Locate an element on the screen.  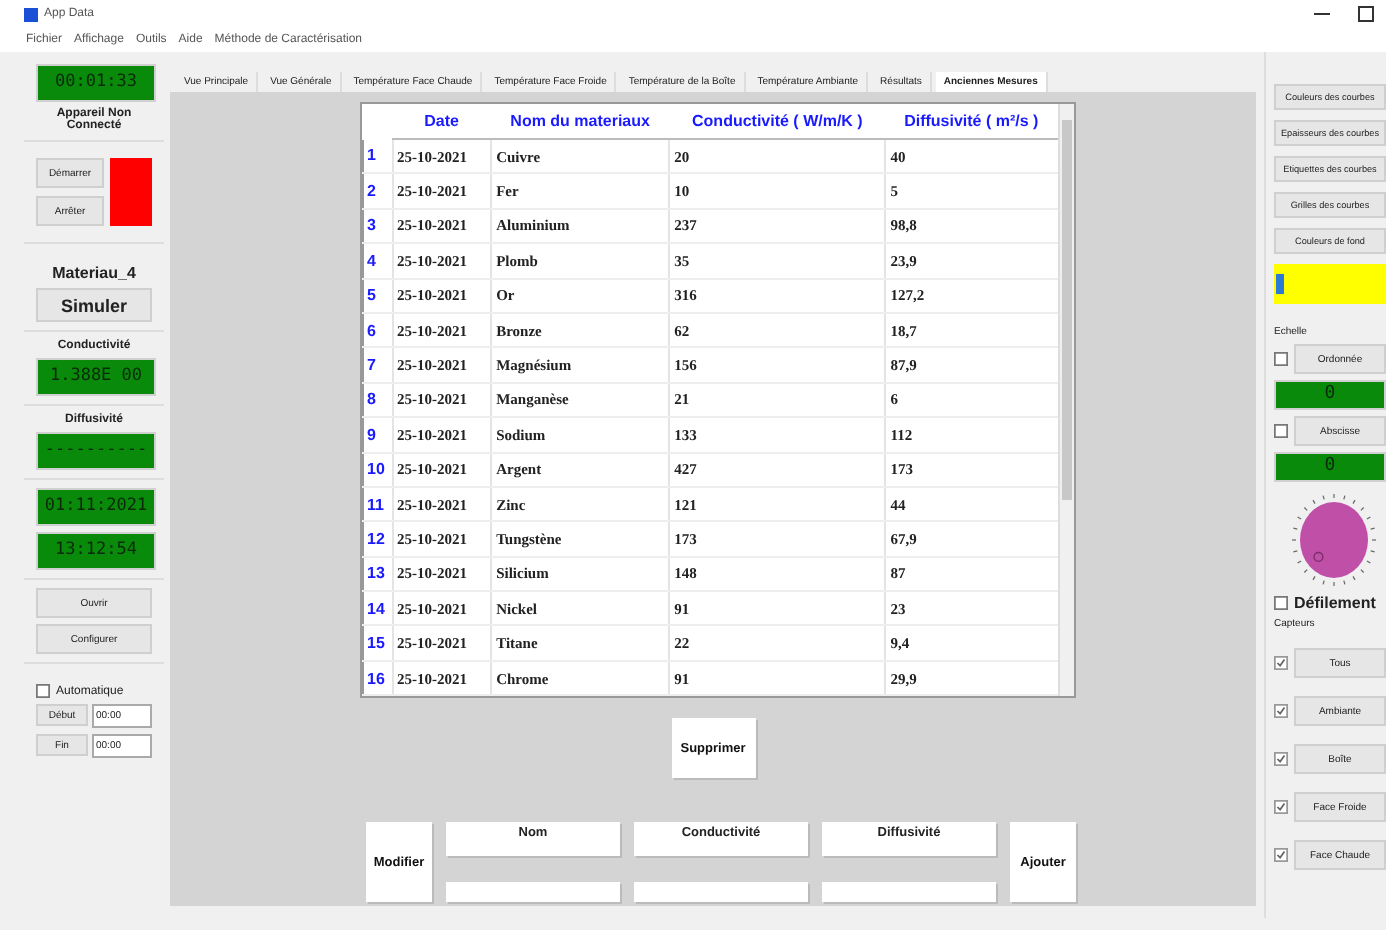
row-number: 9 is located at coordinates (377, 435).